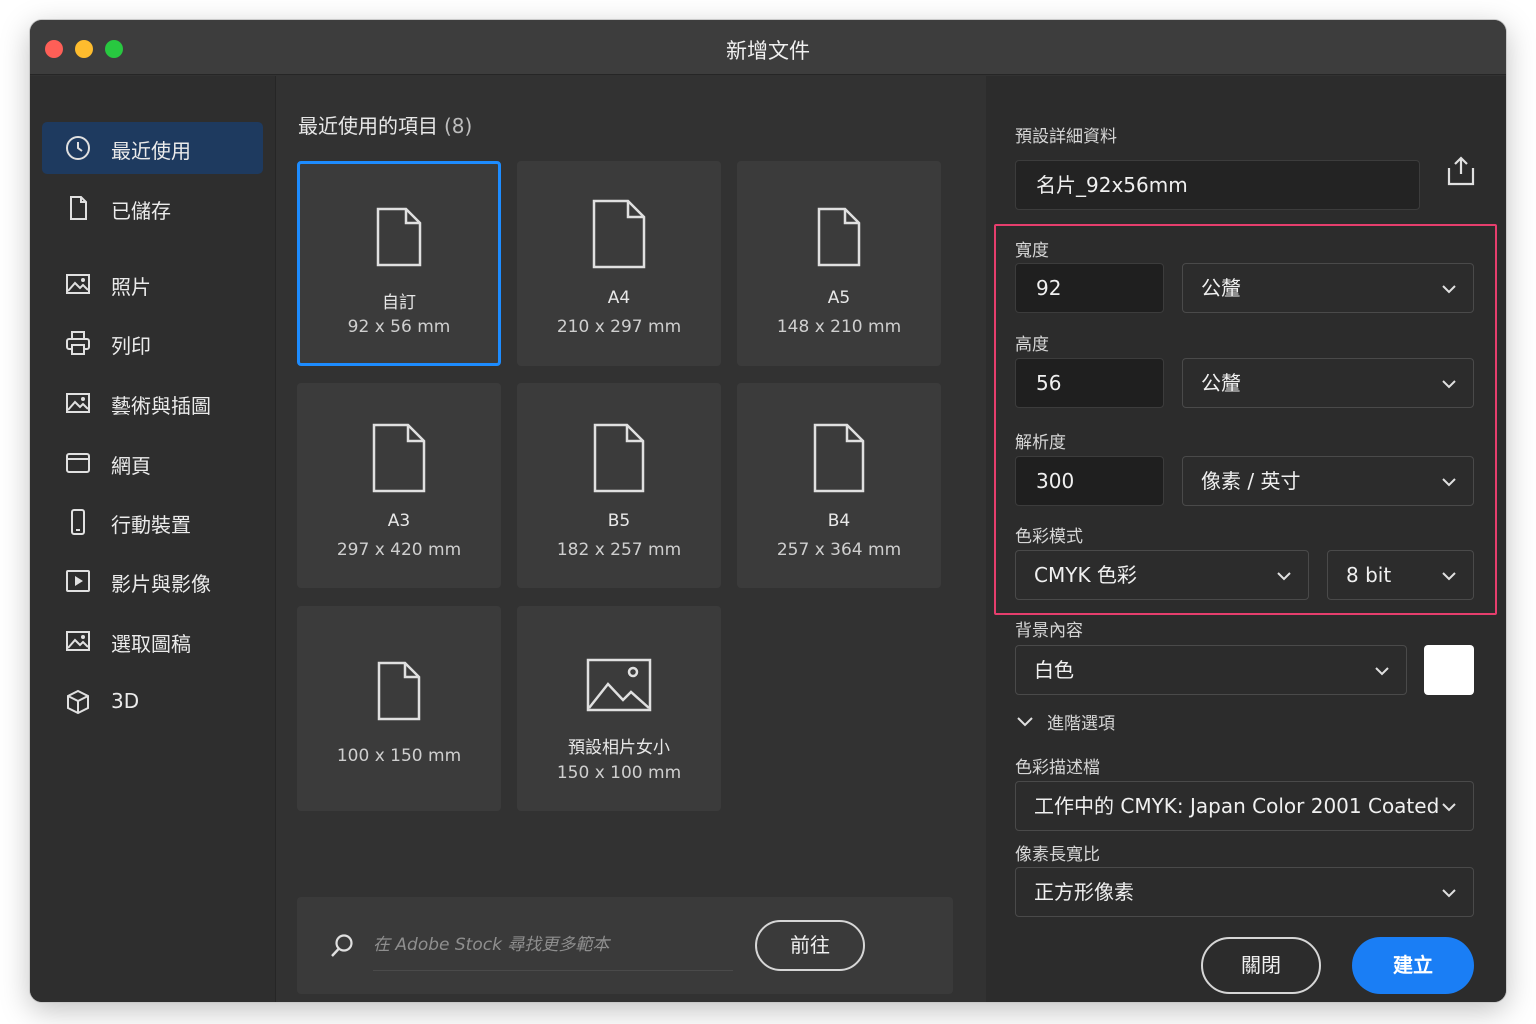  I want to click on background-select: 白色, so click(1211, 670).